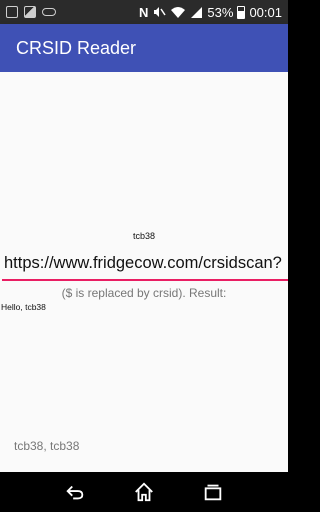 Image resolution: width=320 pixels, height=512 pixels. I want to click on nfc-icon: N, so click(144, 12).